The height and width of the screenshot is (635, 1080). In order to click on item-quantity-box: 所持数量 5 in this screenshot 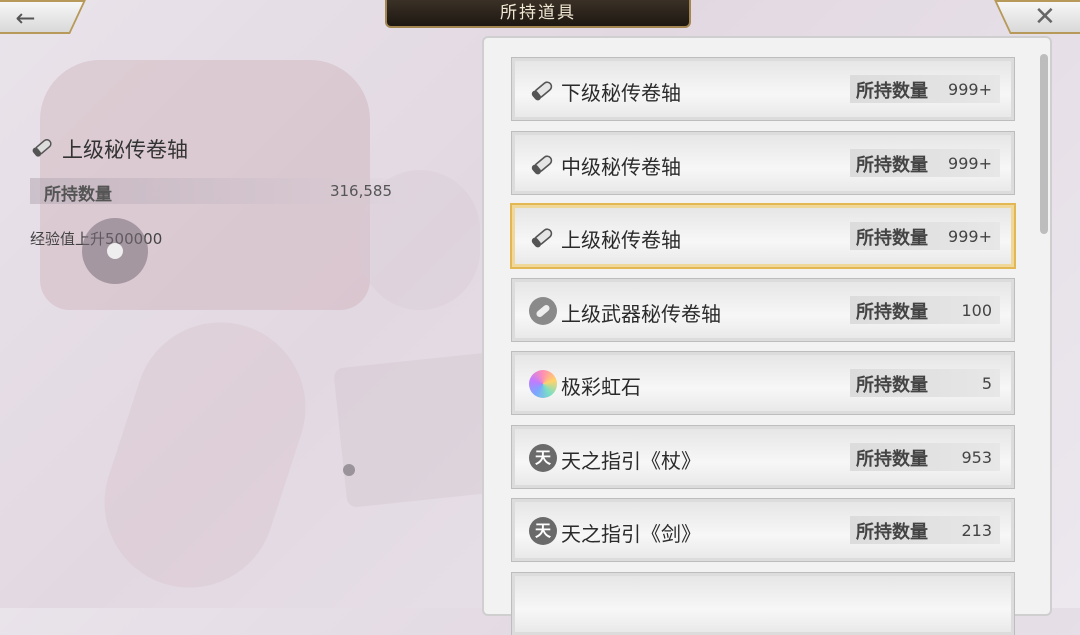, I will do `click(925, 383)`.